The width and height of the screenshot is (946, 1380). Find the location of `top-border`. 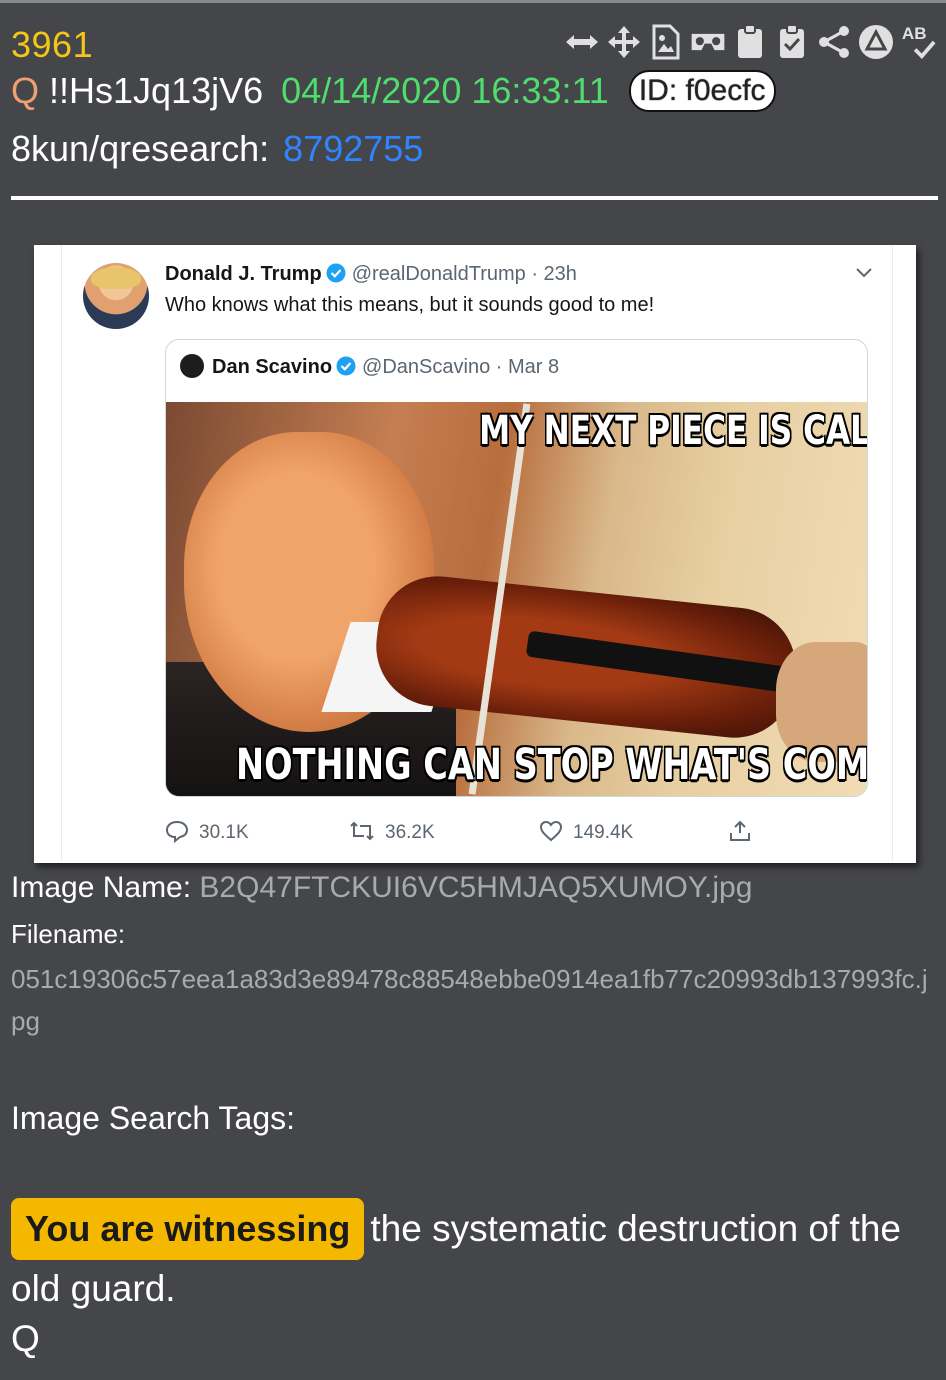

top-border is located at coordinates (473, 1).